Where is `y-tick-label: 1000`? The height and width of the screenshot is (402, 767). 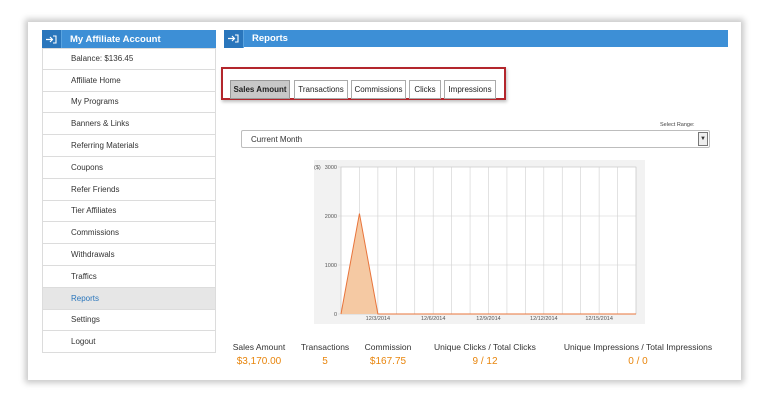
y-tick-label: 1000 is located at coordinates (331, 266).